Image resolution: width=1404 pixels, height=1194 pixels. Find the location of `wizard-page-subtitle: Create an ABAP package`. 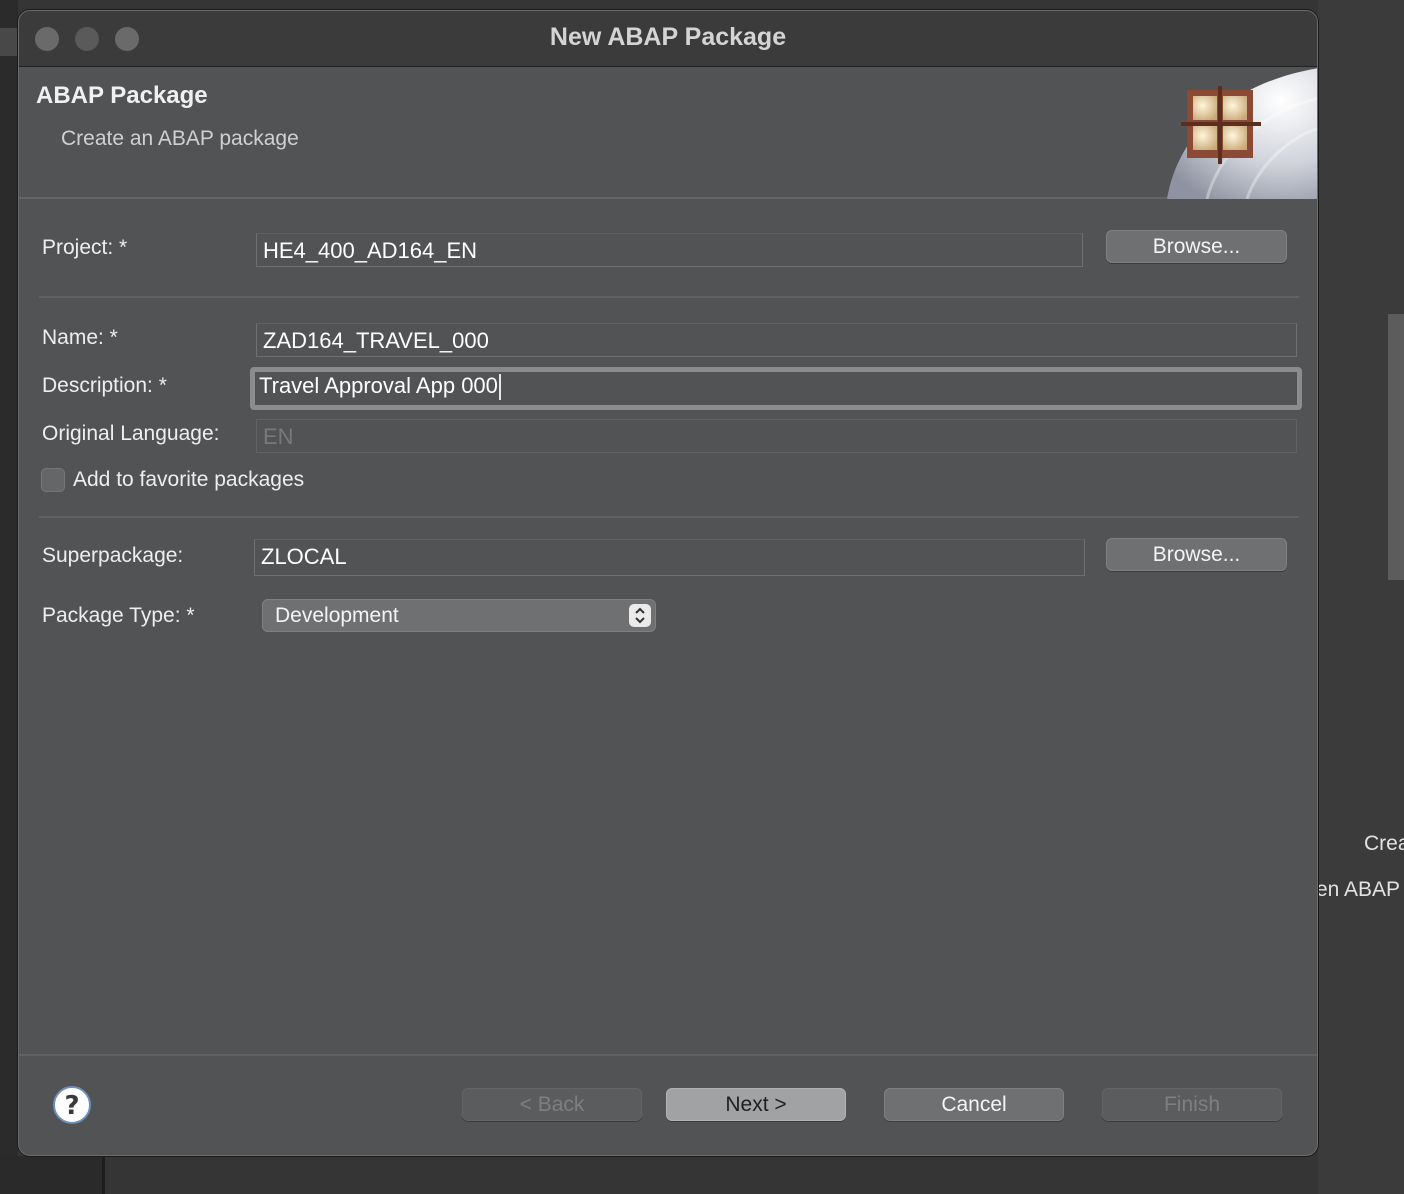

wizard-page-subtitle: Create an ABAP package is located at coordinates (180, 138).